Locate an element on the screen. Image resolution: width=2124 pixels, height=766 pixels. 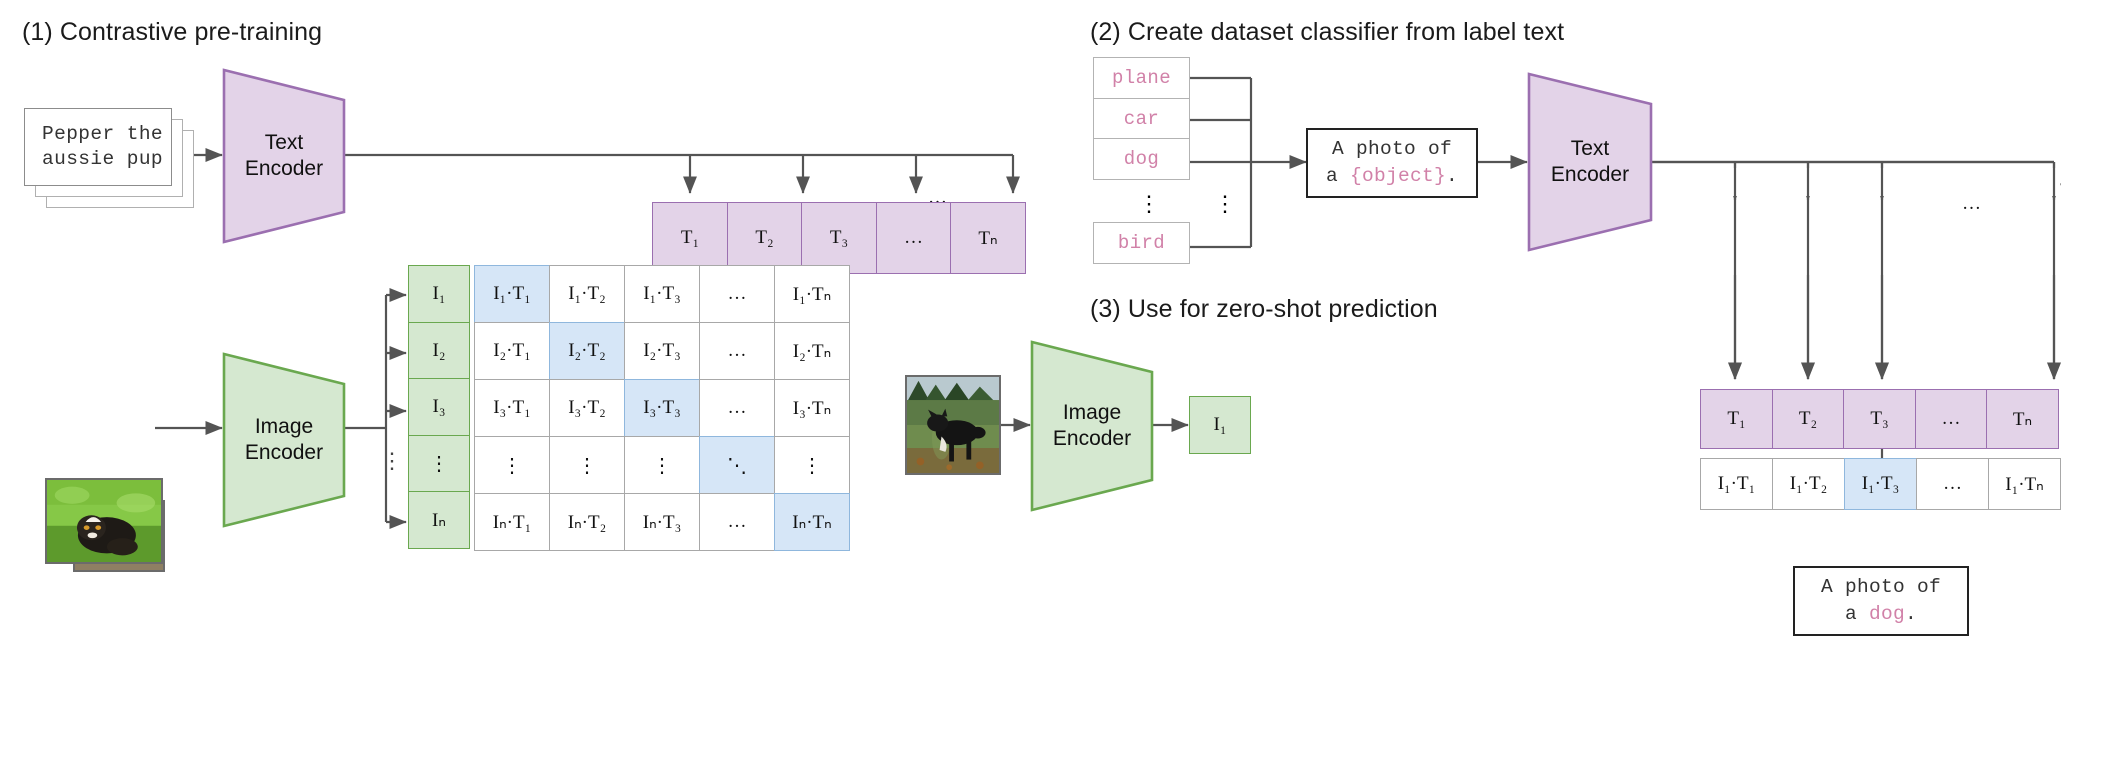
zeroshot-text-embedding-3: T₃ is located at coordinates (1879, 419).